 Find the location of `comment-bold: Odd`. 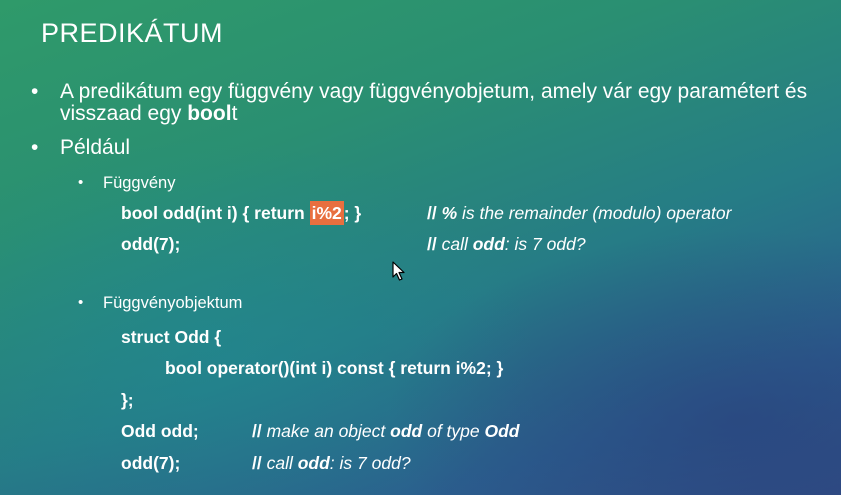

comment-bold: Odd is located at coordinates (502, 431).